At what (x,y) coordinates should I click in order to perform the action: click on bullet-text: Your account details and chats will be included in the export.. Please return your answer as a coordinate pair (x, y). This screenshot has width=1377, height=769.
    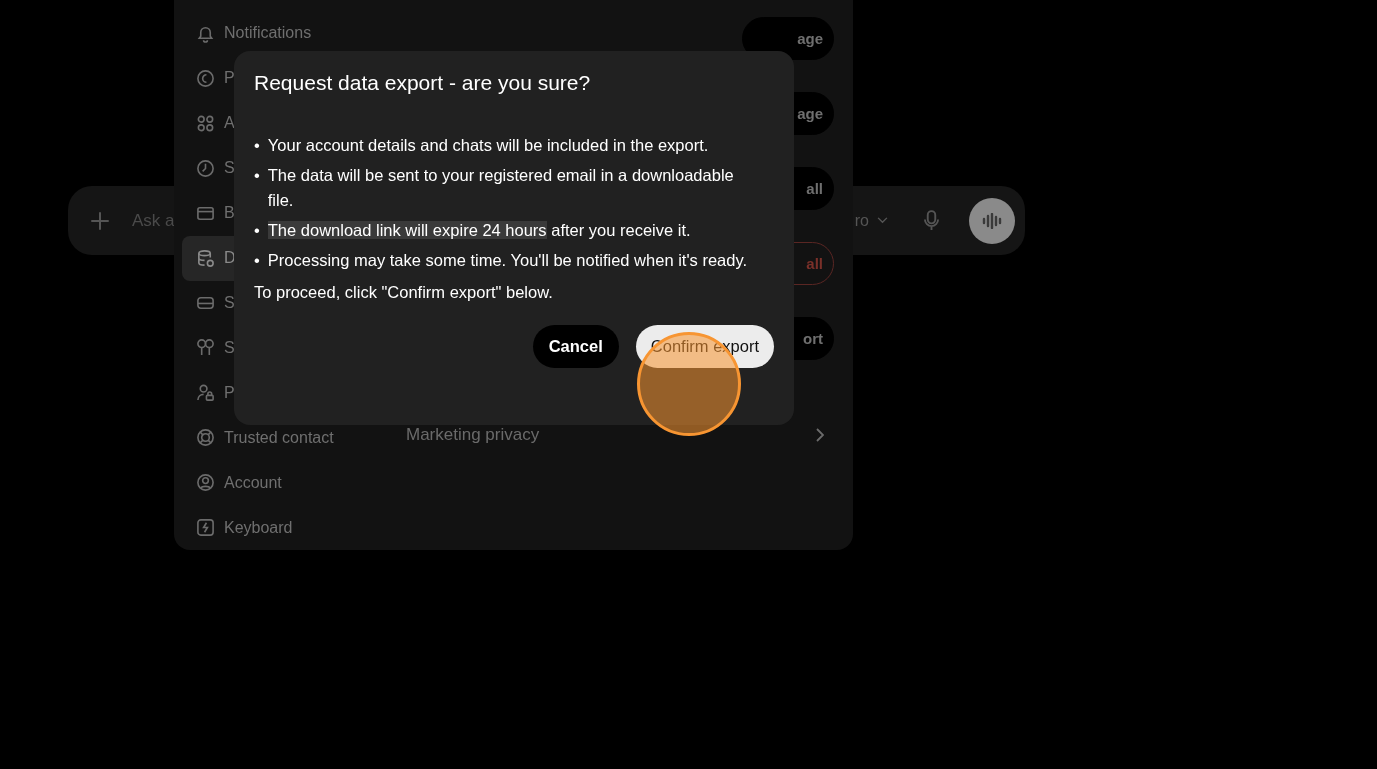
    Looking at the image, I should click on (488, 145).